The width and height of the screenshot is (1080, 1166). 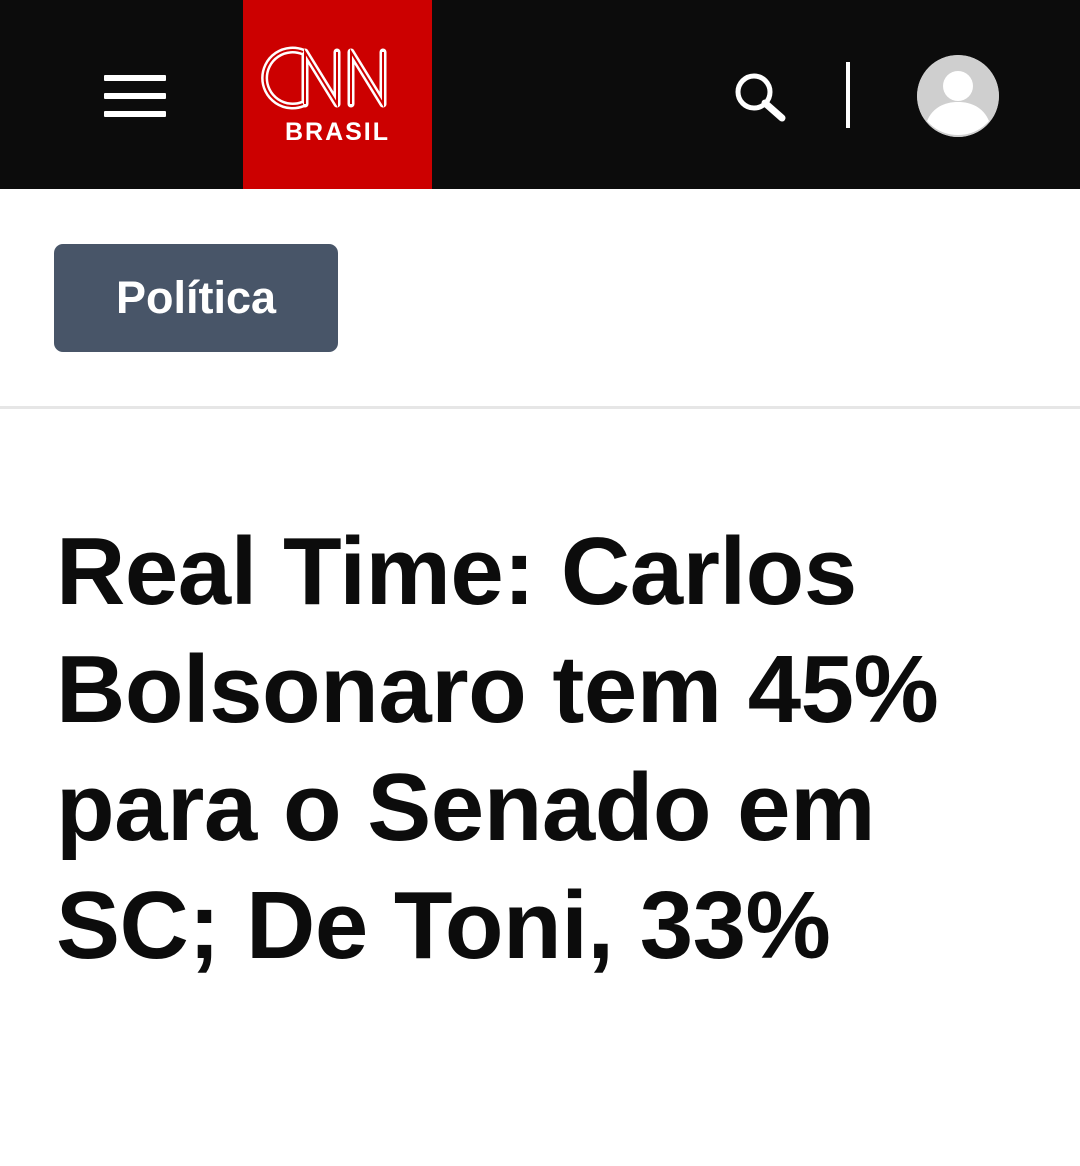 What do you see at coordinates (540, 407) in the screenshot?
I see `section-divider` at bounding box center [540, 407].